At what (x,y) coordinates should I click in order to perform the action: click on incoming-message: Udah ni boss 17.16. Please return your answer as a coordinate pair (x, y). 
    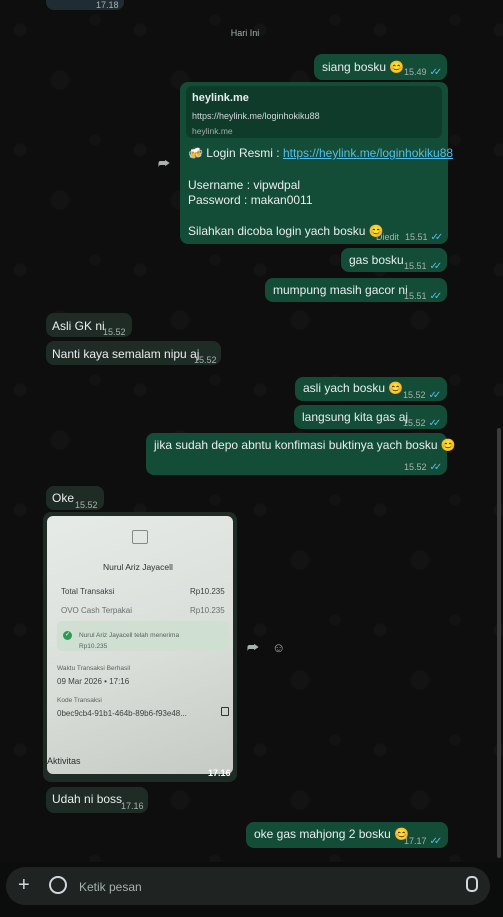
    Looking at the image, I should click on (97, 800).